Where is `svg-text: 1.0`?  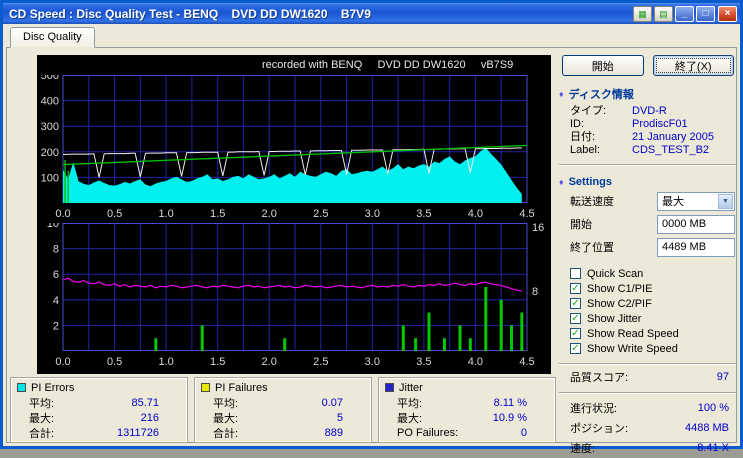
svg-text: 1.0 is located at coordinates (165, 362).